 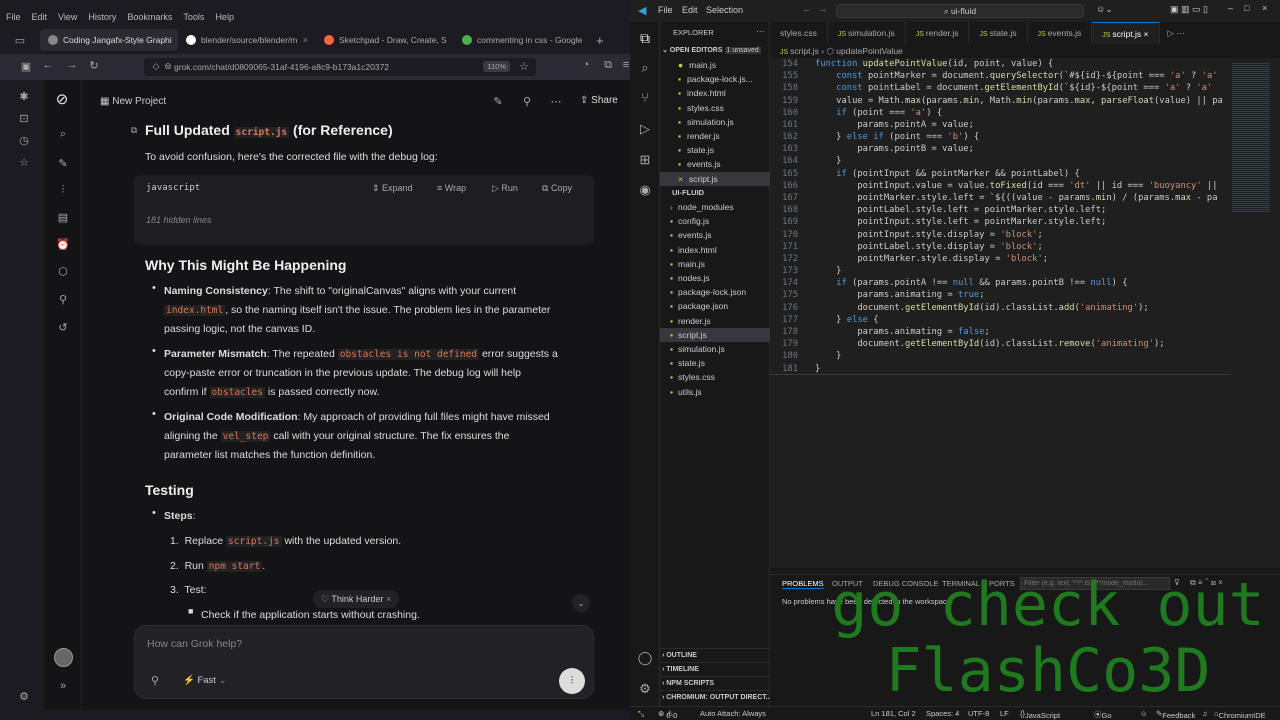 What do you see at coordinates (102, 17) in the screenshot?
I see `menu-history: History` at bounding box center [102, 17].